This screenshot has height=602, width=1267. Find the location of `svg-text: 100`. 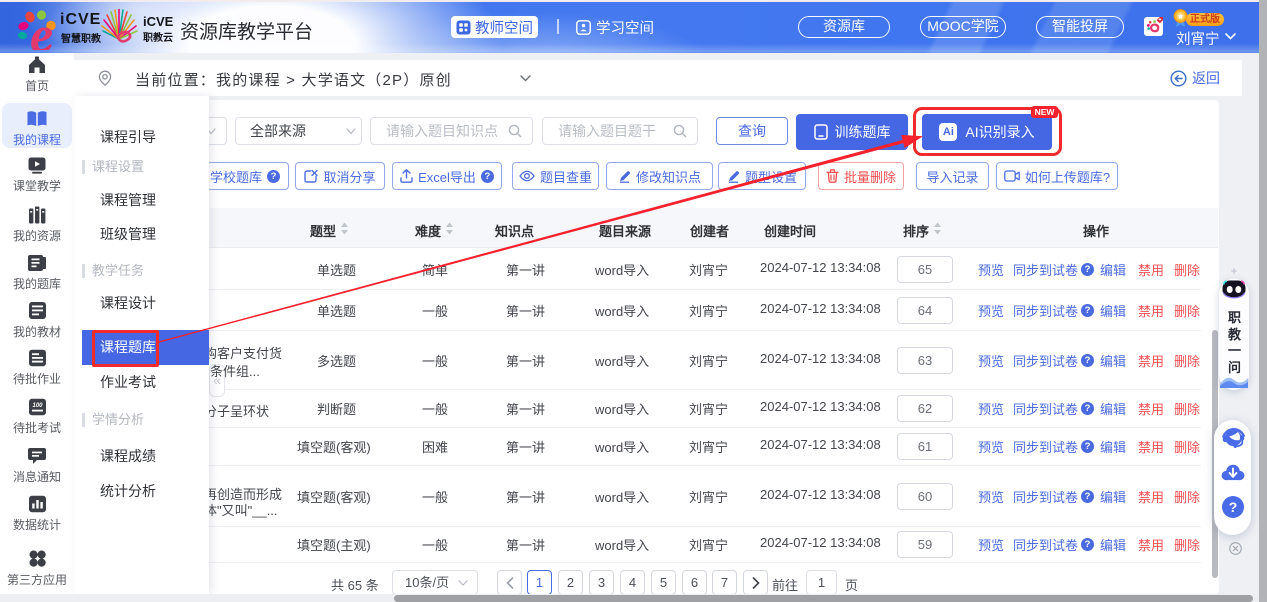

svg-text: 100 is located at coordinates (37, 406).